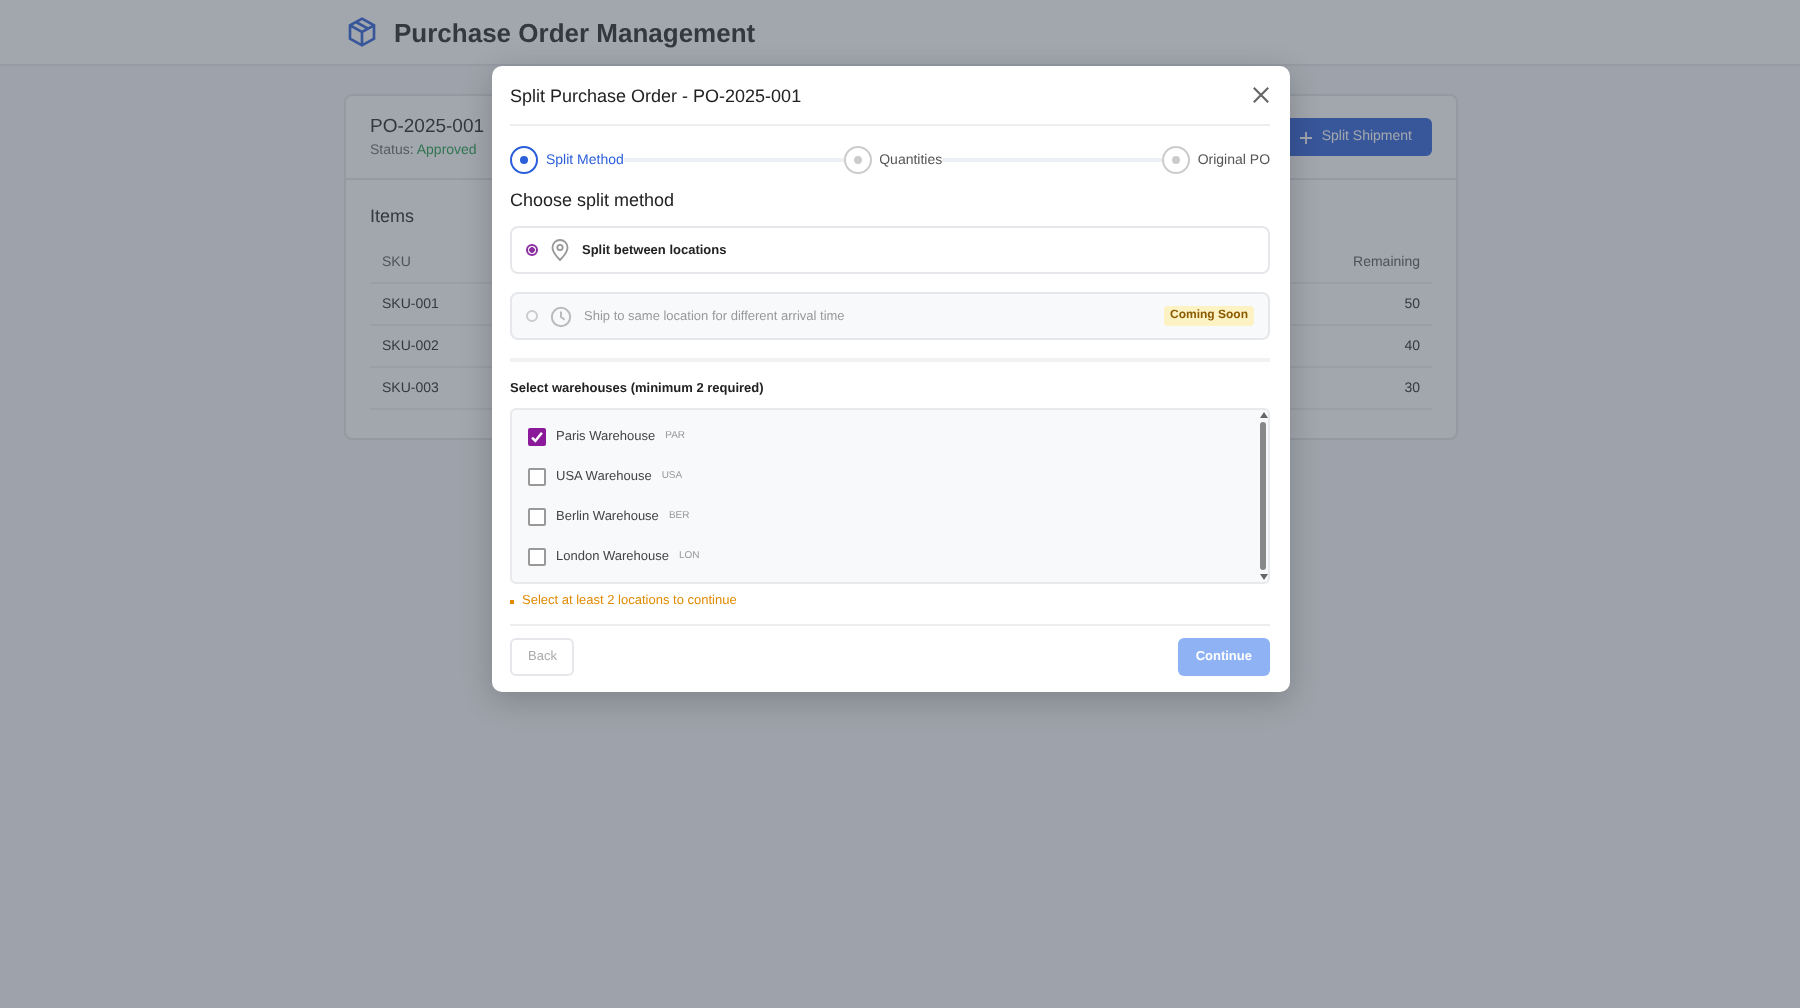 The height and width of the screenshot is (1008, 1800). Describe the element at coordinates (427, 127) in the screenshot. I see `order-number: PO-2025-001` at that location.